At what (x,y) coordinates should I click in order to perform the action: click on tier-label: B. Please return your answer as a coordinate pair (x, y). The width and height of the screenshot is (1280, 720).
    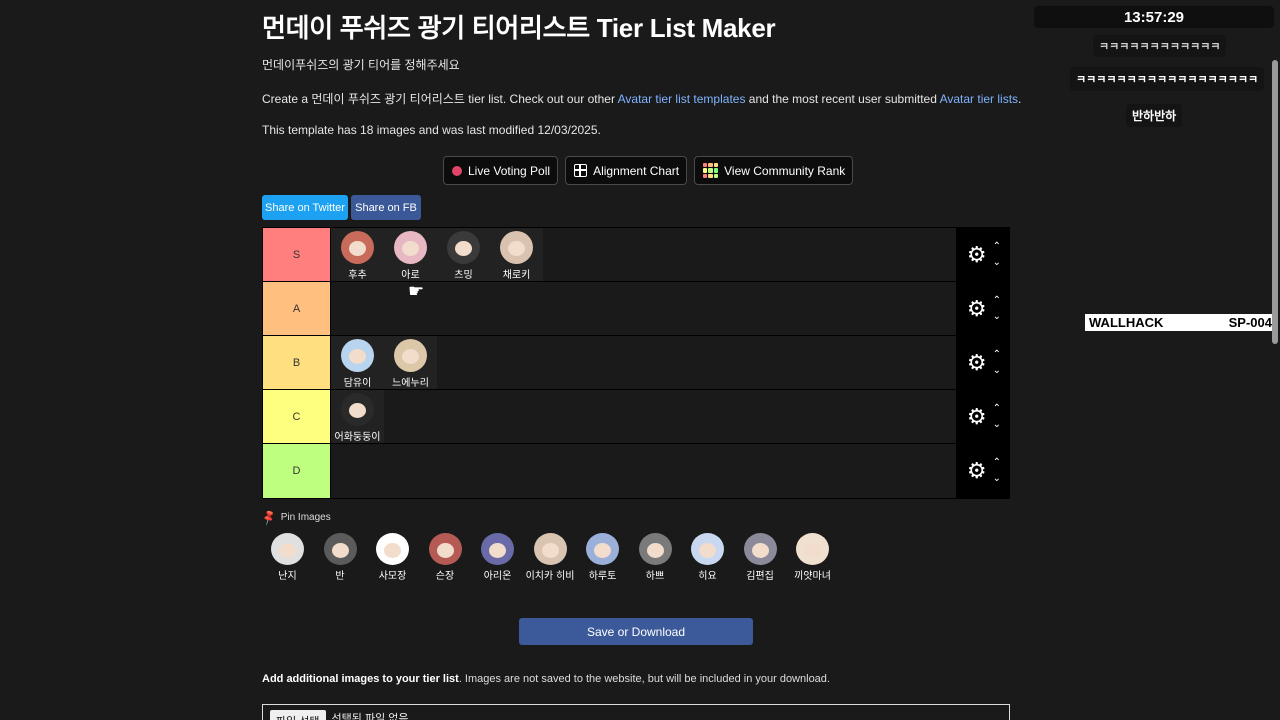
    Looking at the image, I should click on (296, 362).